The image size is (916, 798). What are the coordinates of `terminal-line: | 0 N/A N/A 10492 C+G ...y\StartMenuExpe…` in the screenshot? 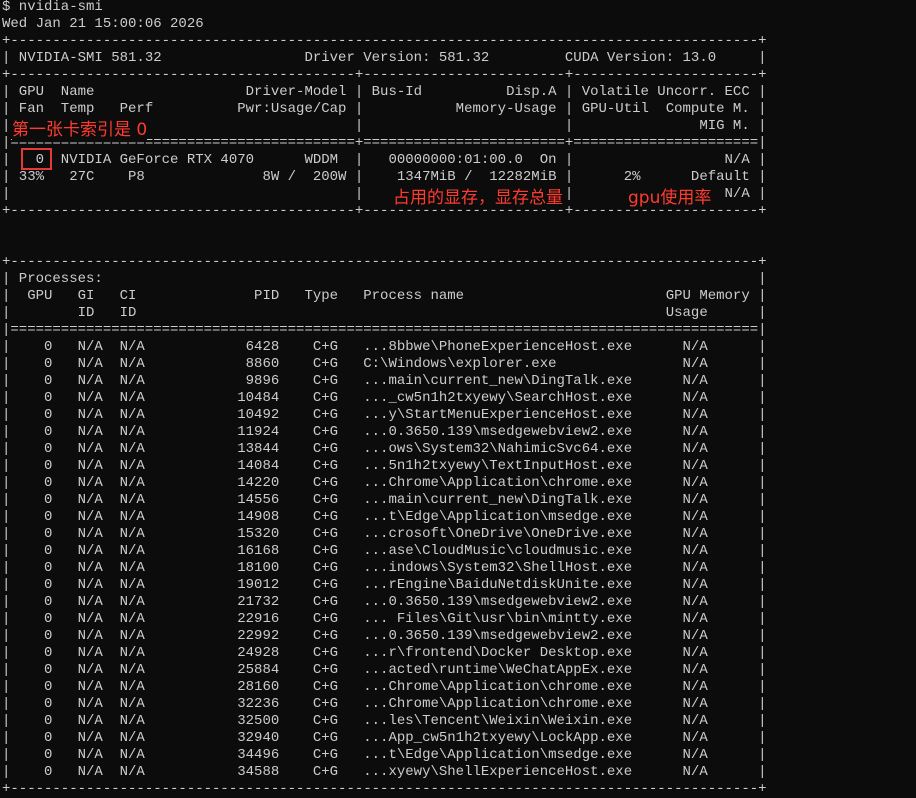 It's located at (384, 415).